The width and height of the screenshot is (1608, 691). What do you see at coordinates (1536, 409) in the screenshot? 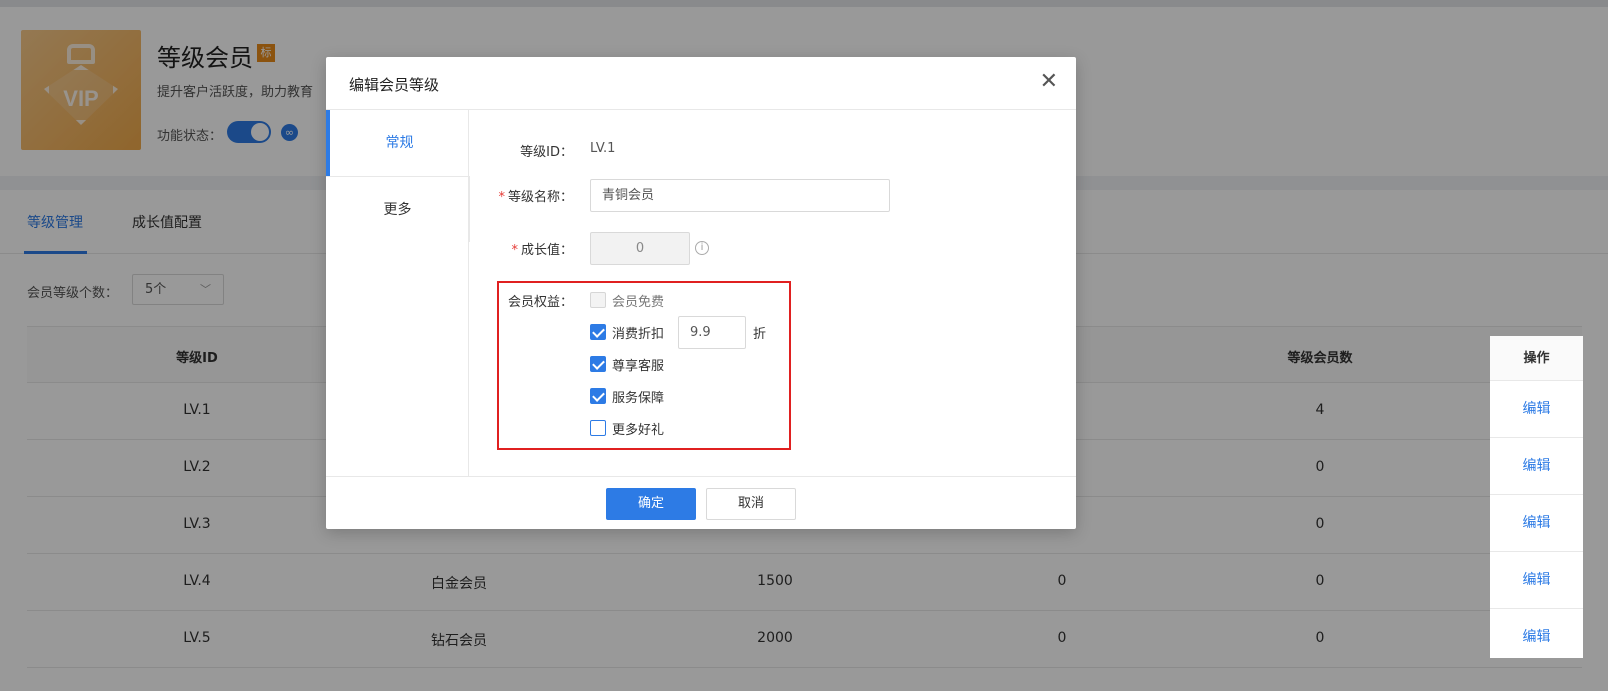
I see `edit-link-lv1: 编辑` at bounding box center [1536, 409].